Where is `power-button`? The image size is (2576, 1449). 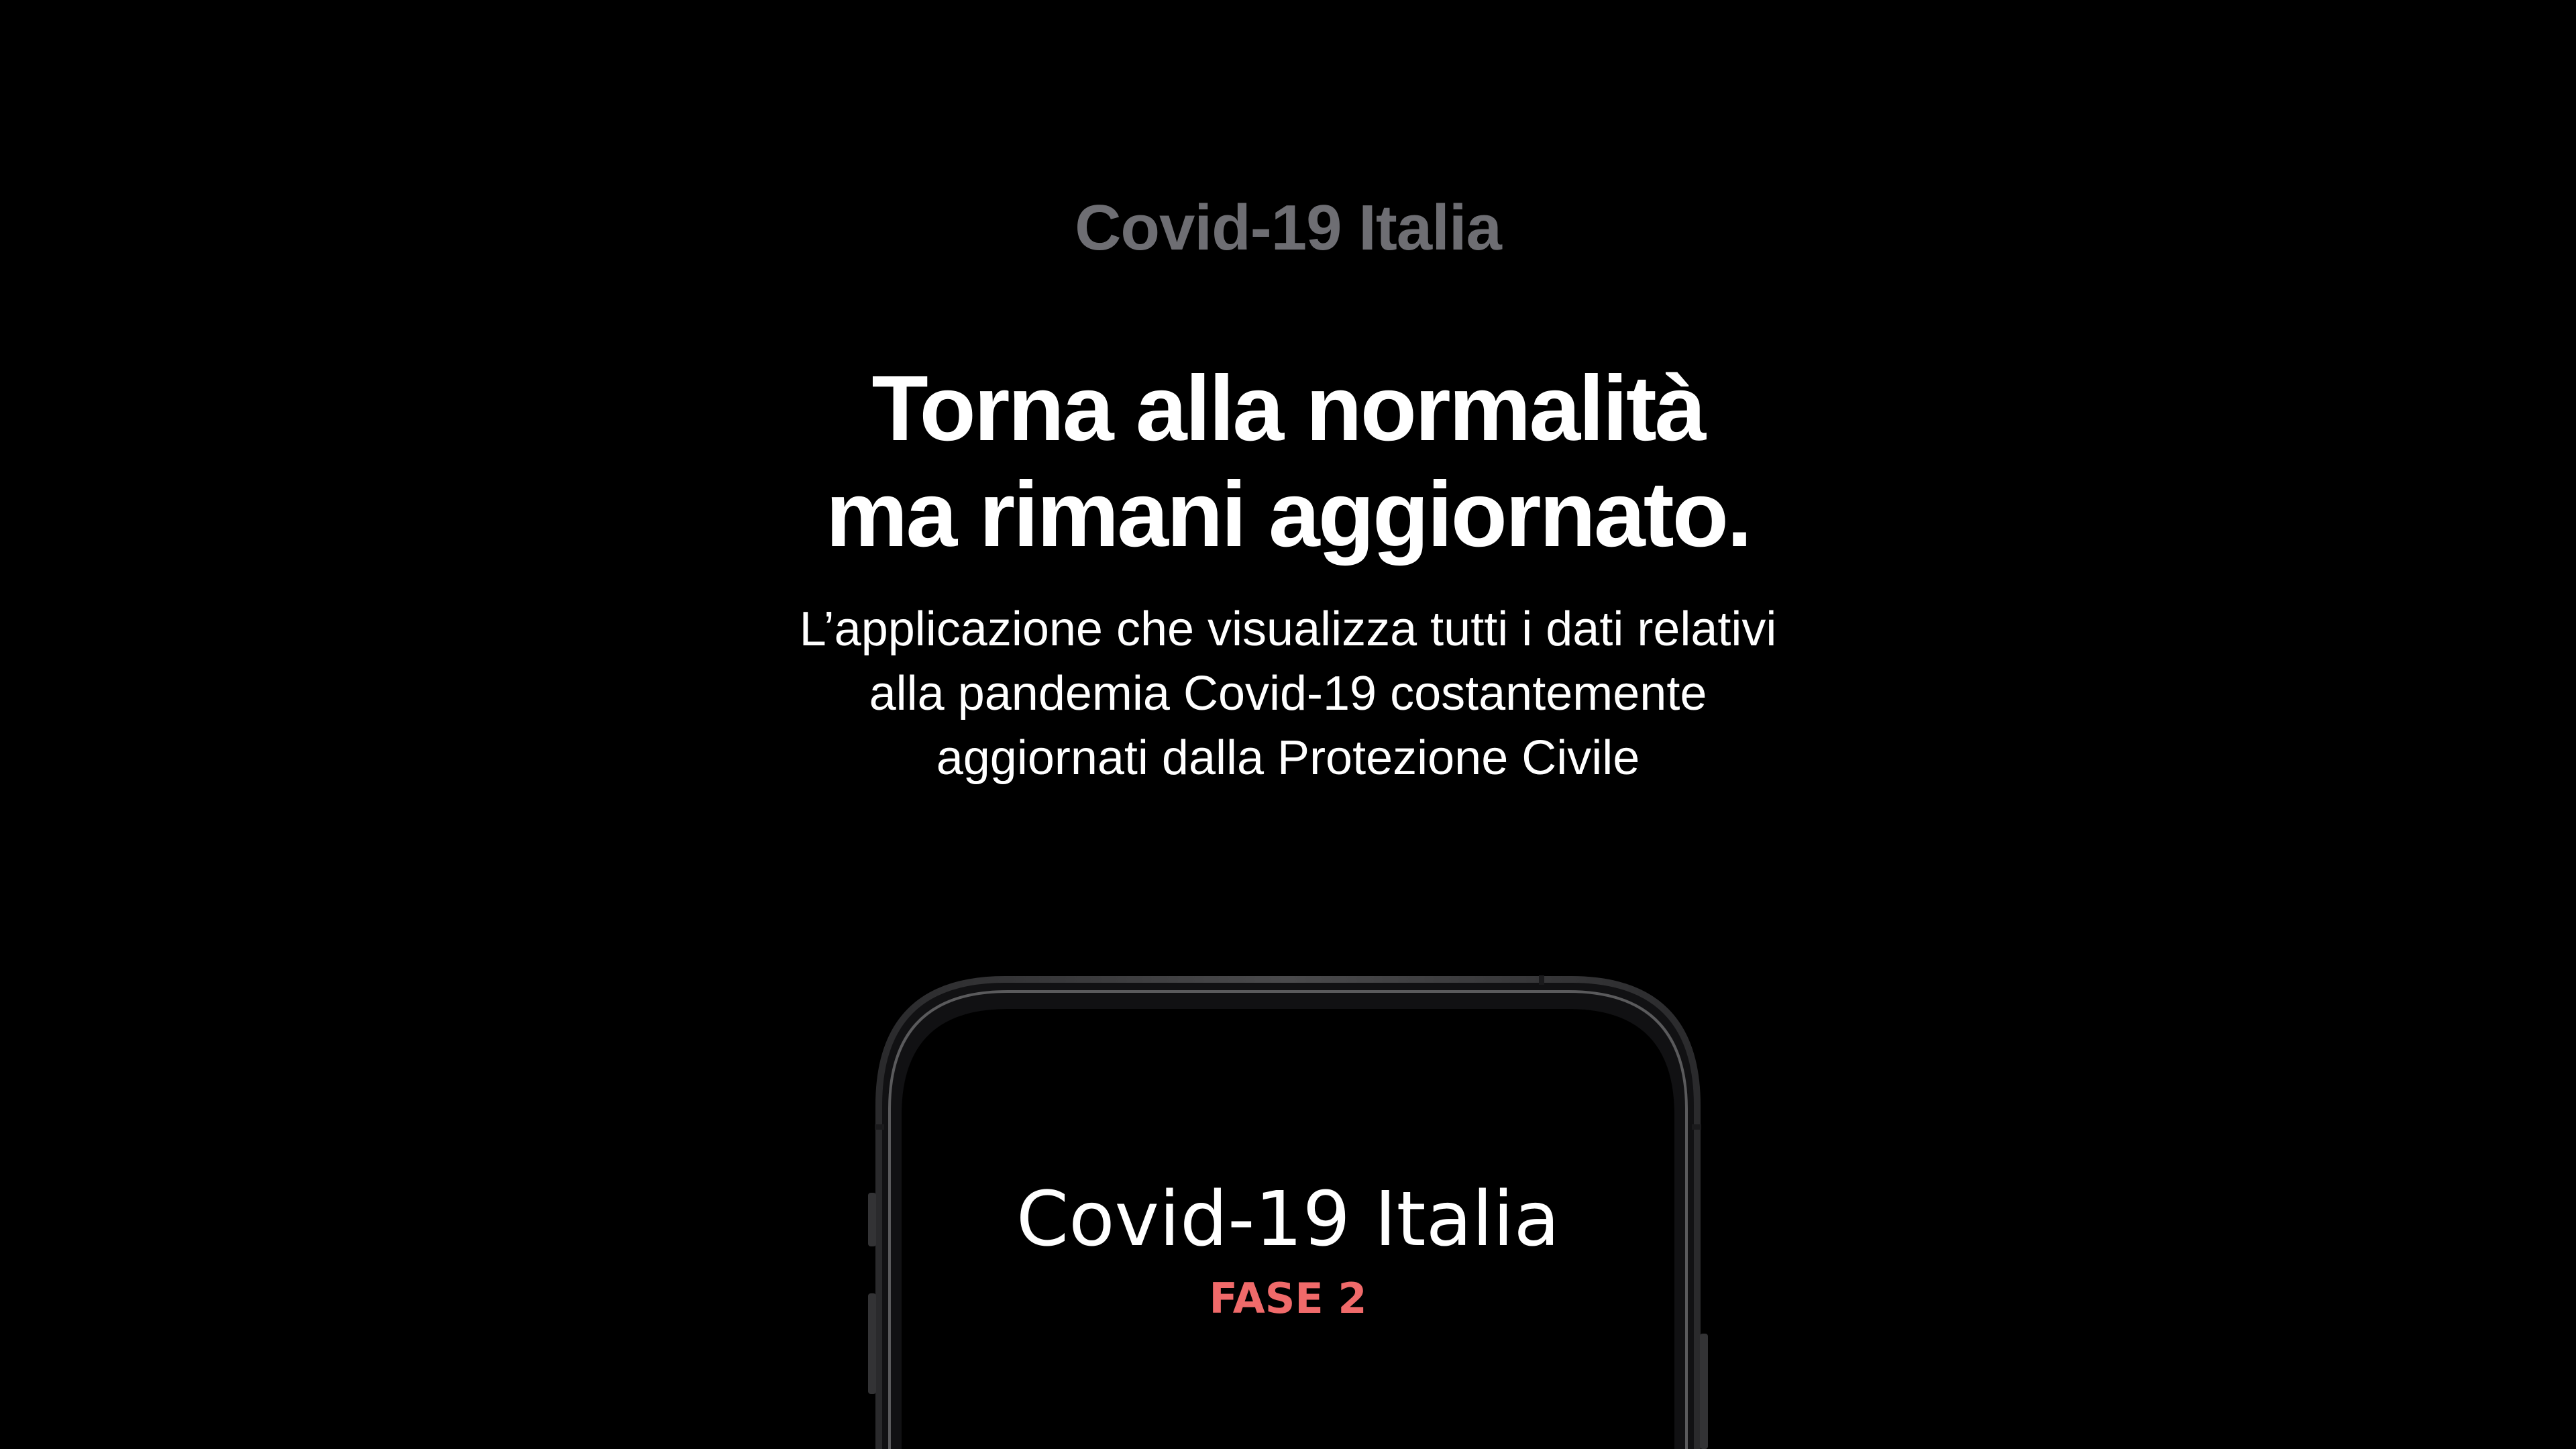 power-button is located at coordinates (1704, 1391).